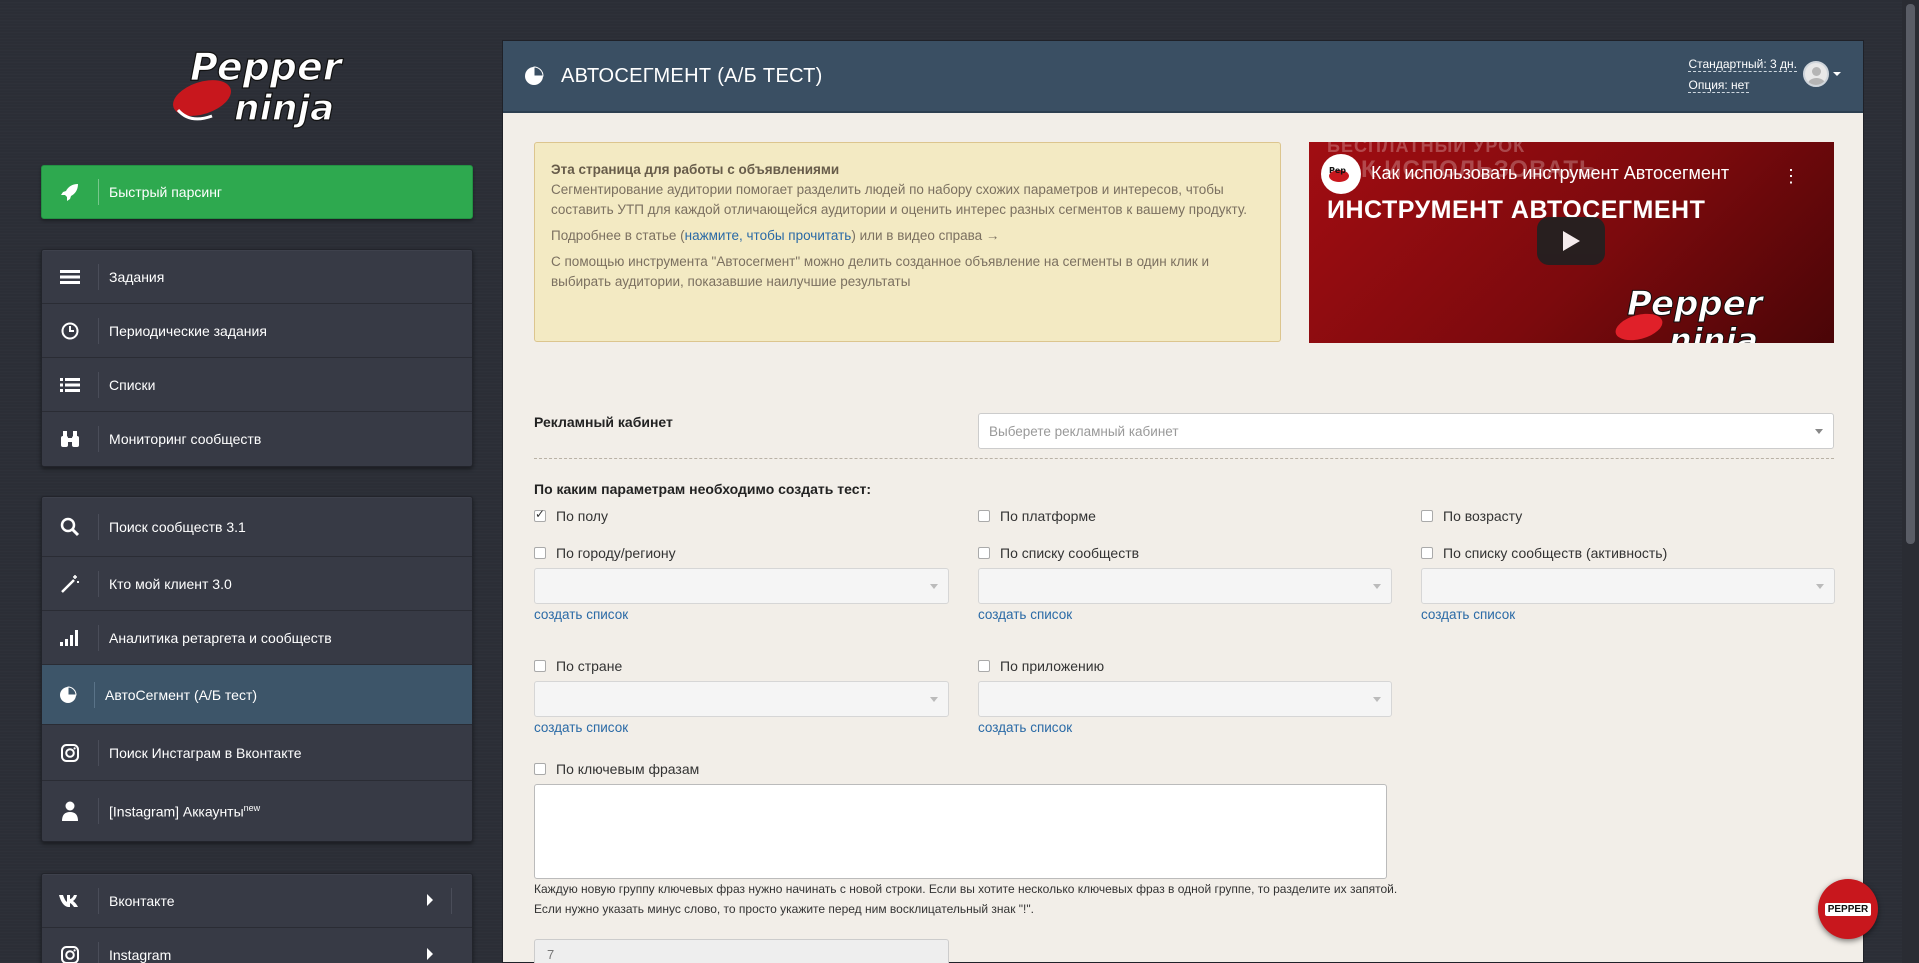  What do you see at coordinates (1058, 553) in the screenshot?
I see `checkbox-groups: По списку сообществ` at bounding box center [1058, 553].